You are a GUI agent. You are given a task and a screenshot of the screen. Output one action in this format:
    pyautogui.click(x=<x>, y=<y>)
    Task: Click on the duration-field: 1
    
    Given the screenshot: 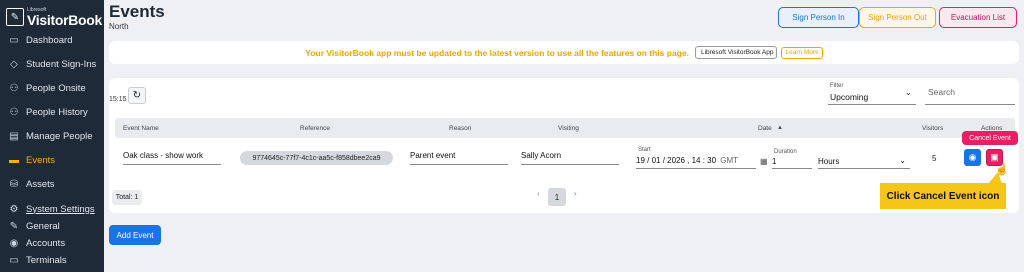 What is the action you would take?
    pyautogui.click(x=792, y=163)
    